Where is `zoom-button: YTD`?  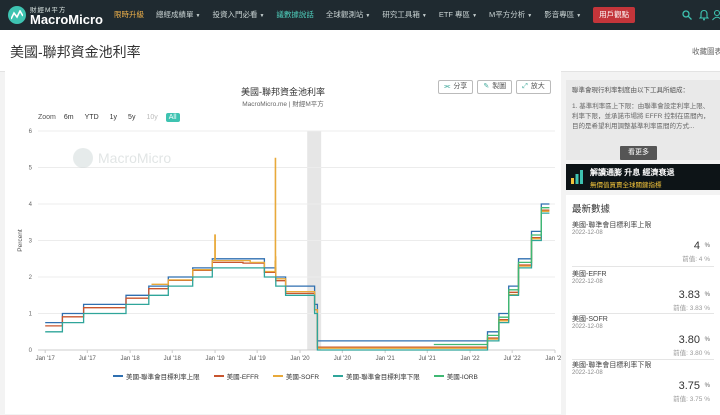
zoom-button: YTD is located at coordinates (92, 117).